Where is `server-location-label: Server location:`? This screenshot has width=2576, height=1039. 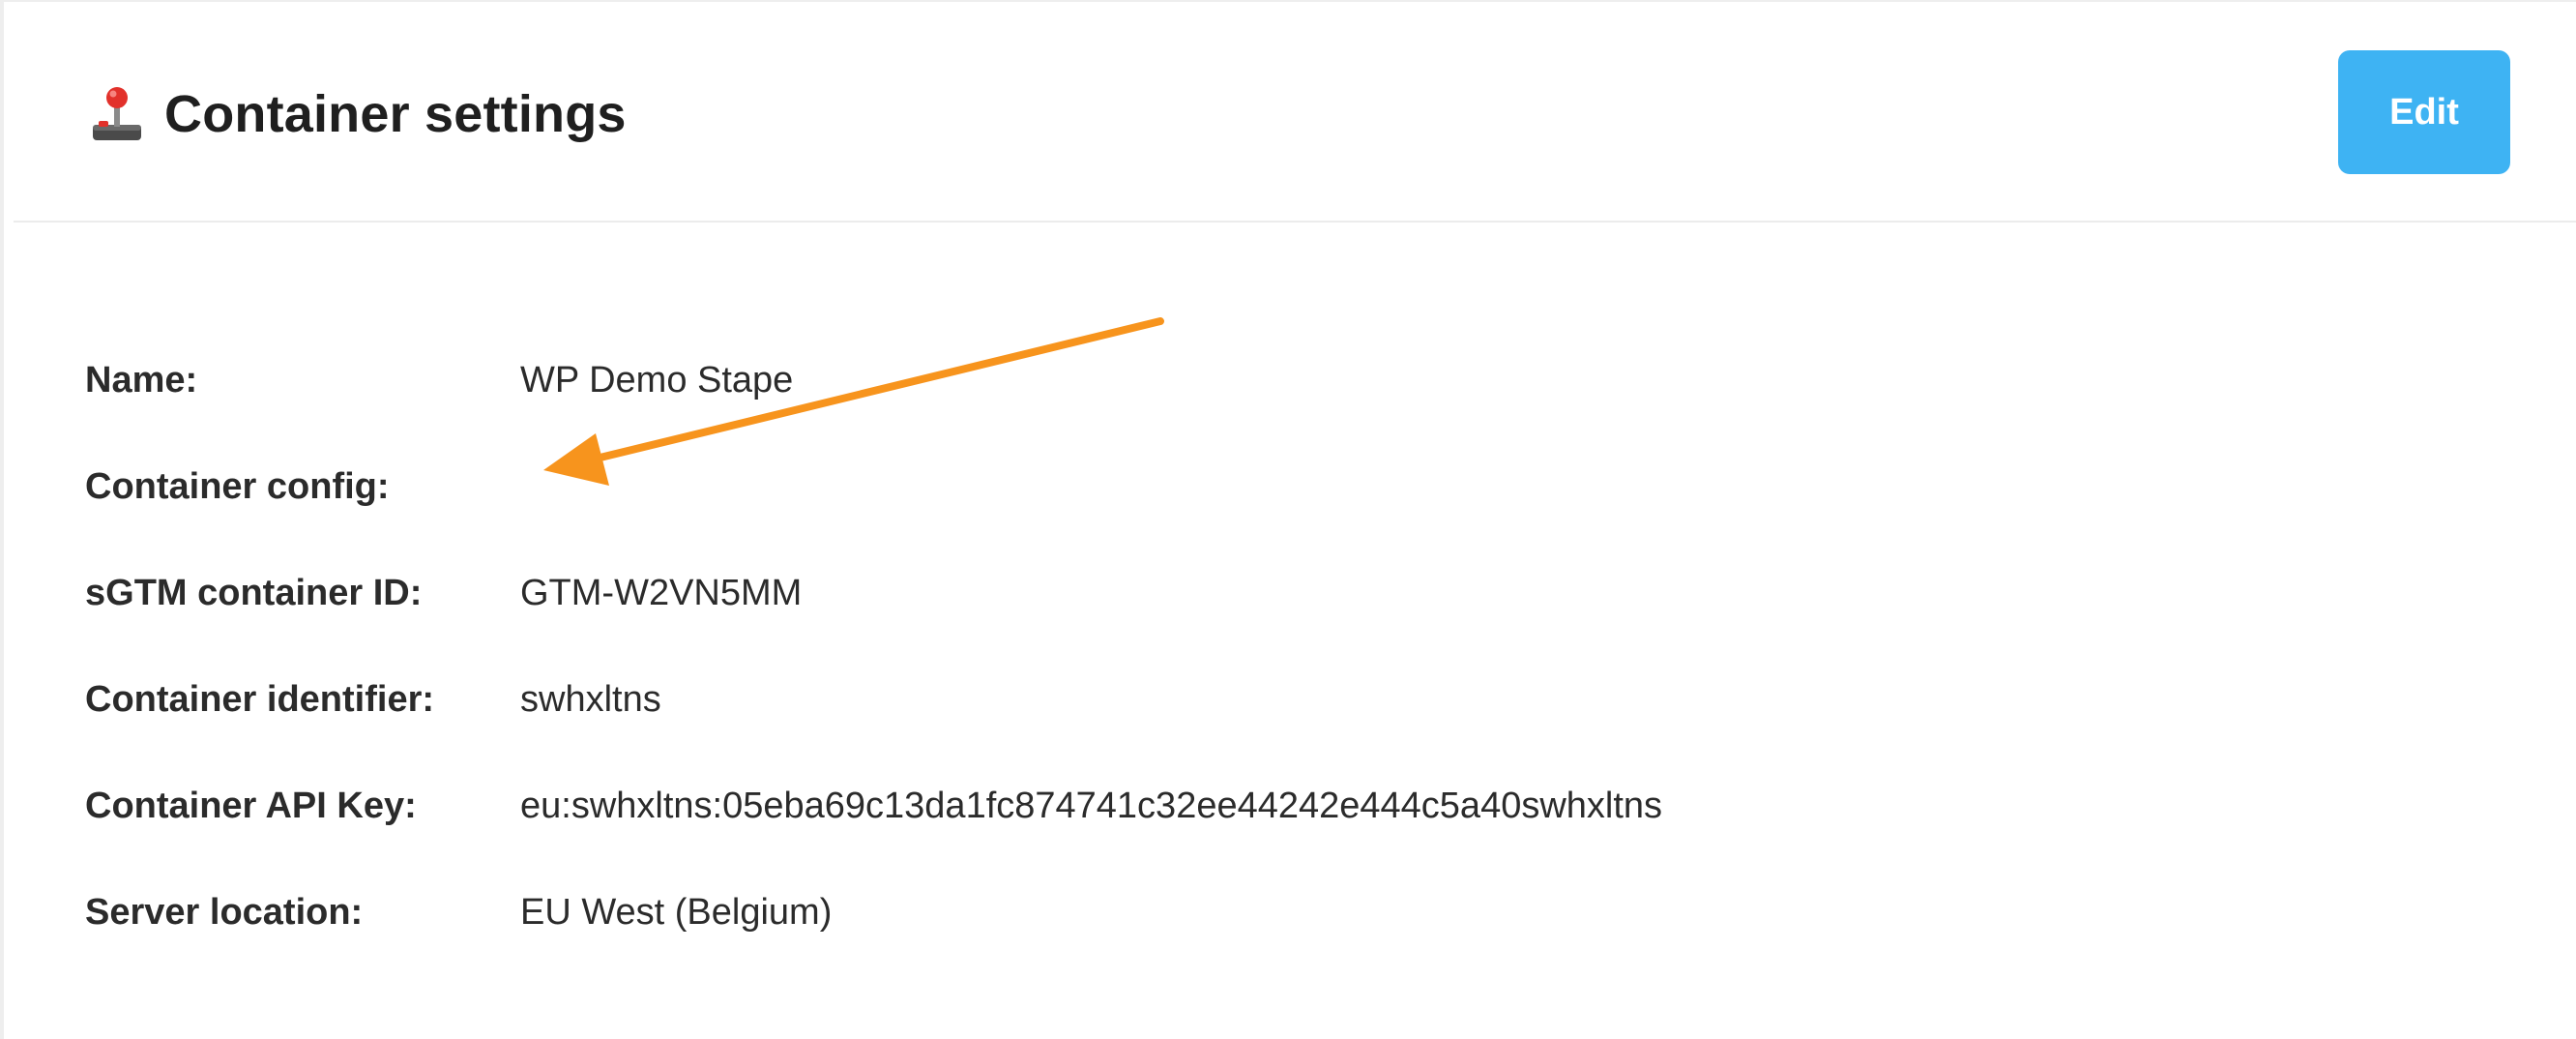
server-location-label: Server location: is located at coordinates (224, 912).